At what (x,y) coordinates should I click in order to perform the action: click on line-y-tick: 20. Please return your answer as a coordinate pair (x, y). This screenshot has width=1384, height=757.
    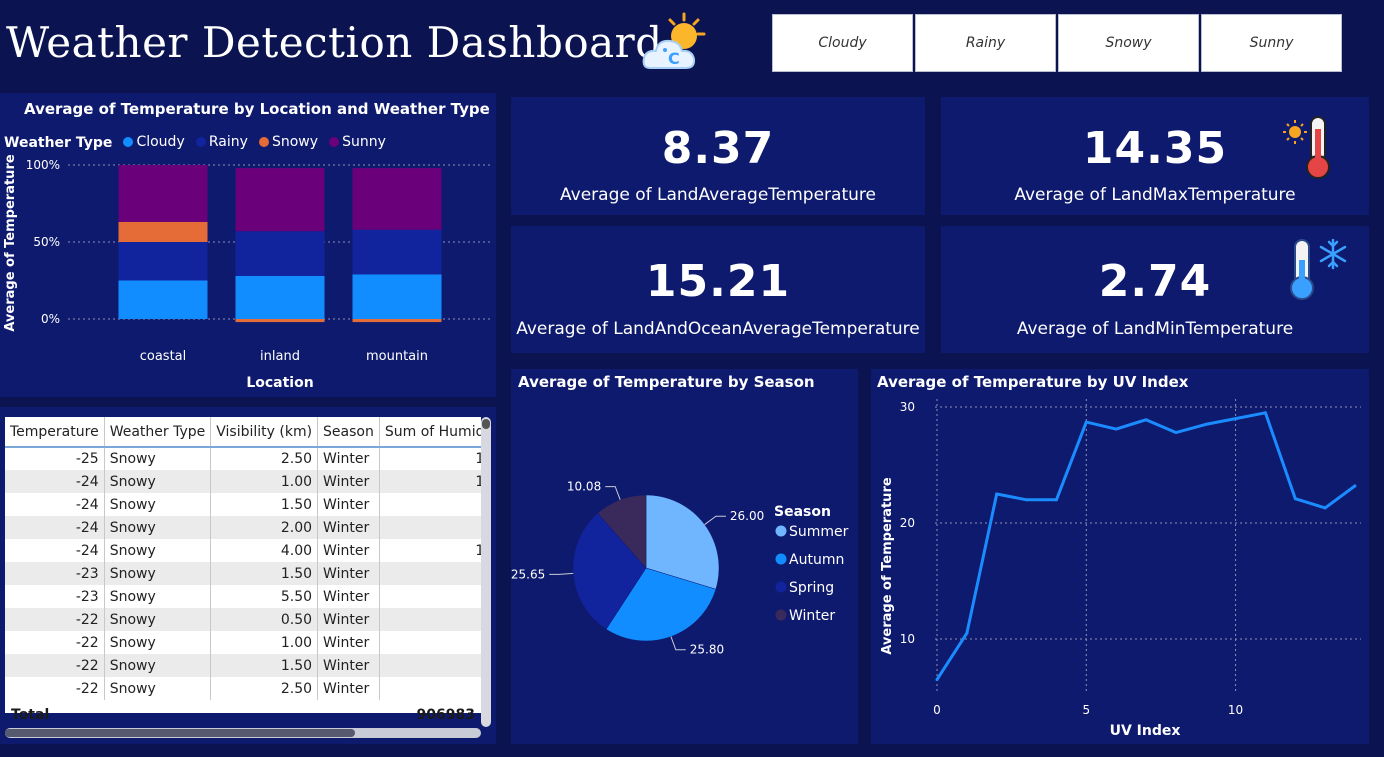
    Looking at the image, I should click on (907, 523).